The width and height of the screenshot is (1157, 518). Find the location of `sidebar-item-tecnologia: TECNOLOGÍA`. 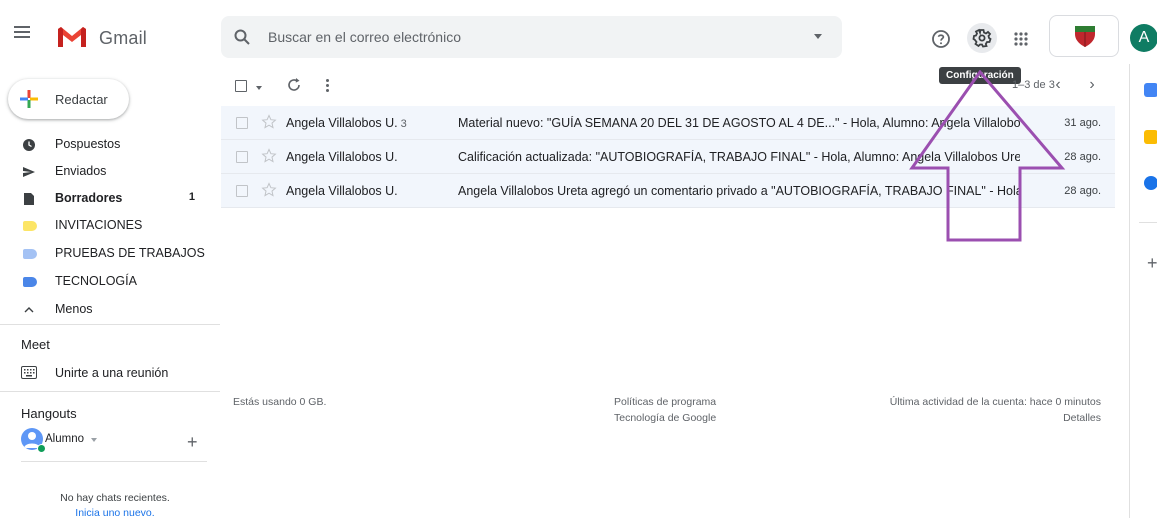

sidebar-item-tecnologia: TECNOLOGÍA is located at coordinates (102, 282).